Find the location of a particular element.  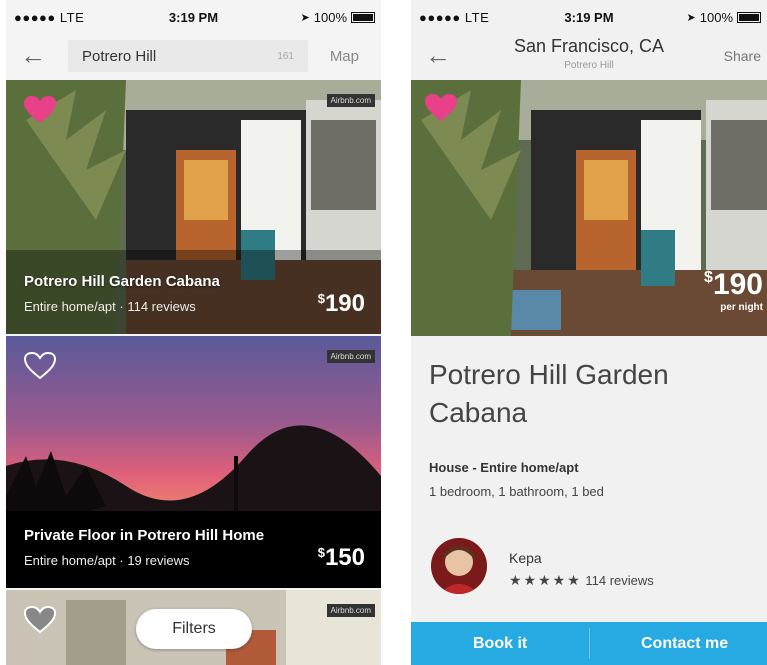

host-avatar is located at coordinates (459, 566).